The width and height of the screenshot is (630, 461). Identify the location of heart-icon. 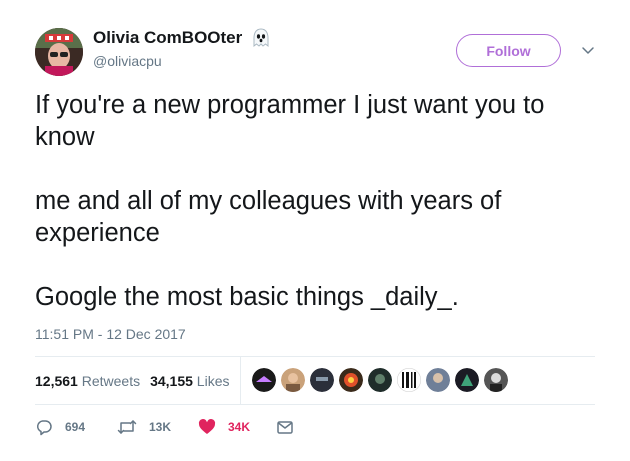
(207, 426).